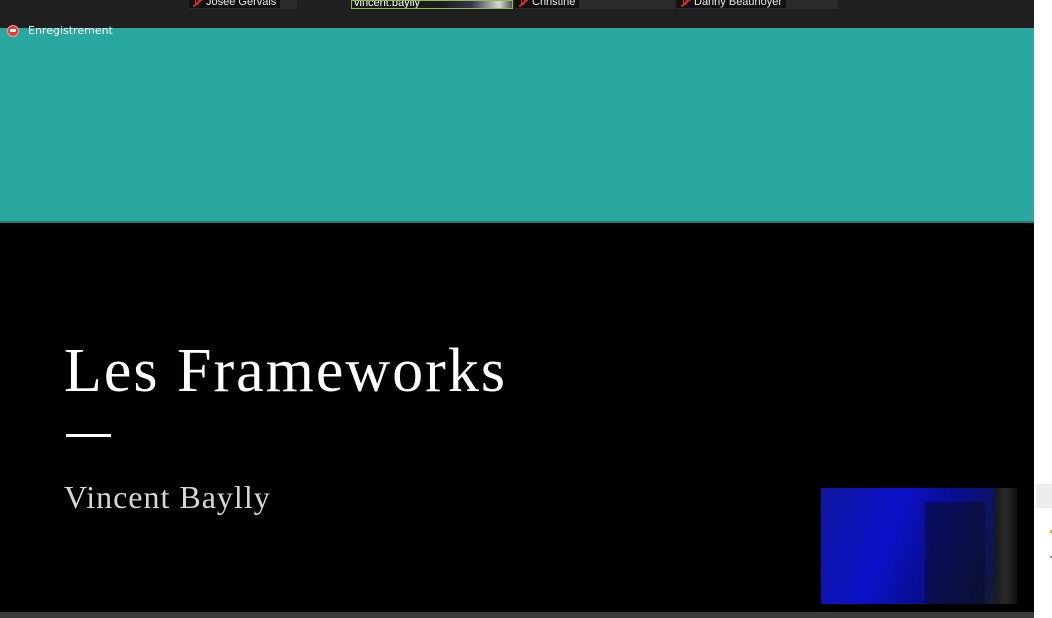  Describe the element at coordinates (70, 30) in the screenshot. I see `recording-label: Enregistrement` at that location.